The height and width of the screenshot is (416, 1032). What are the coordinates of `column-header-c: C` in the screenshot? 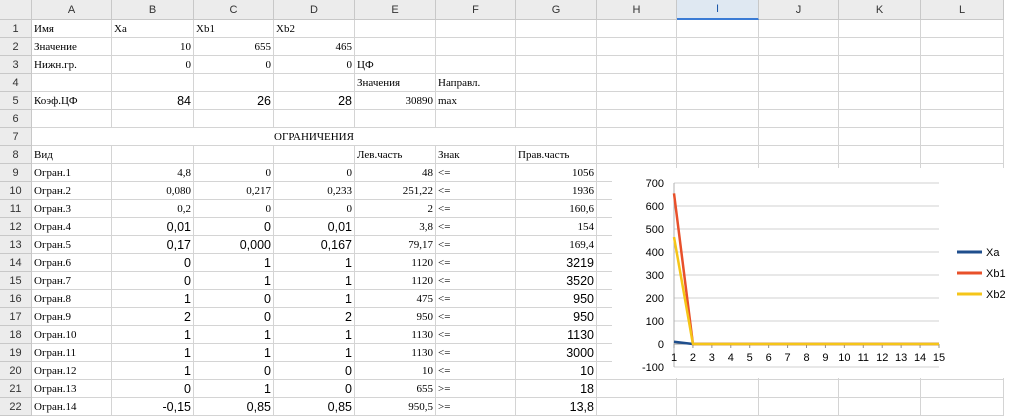 It's located at (234, 10).